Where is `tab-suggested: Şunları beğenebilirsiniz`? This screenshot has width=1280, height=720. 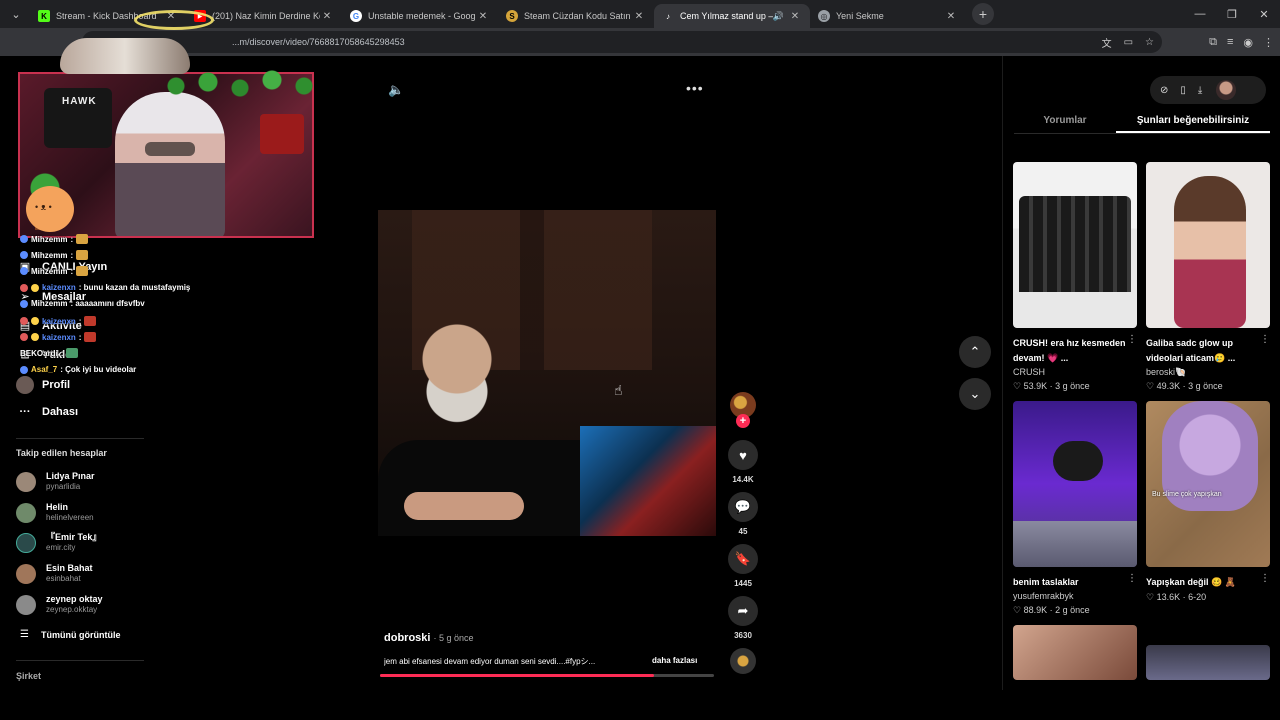 tab-suggested: Şunları beğenebilirsiniz is located at coordinates (1193, 122).